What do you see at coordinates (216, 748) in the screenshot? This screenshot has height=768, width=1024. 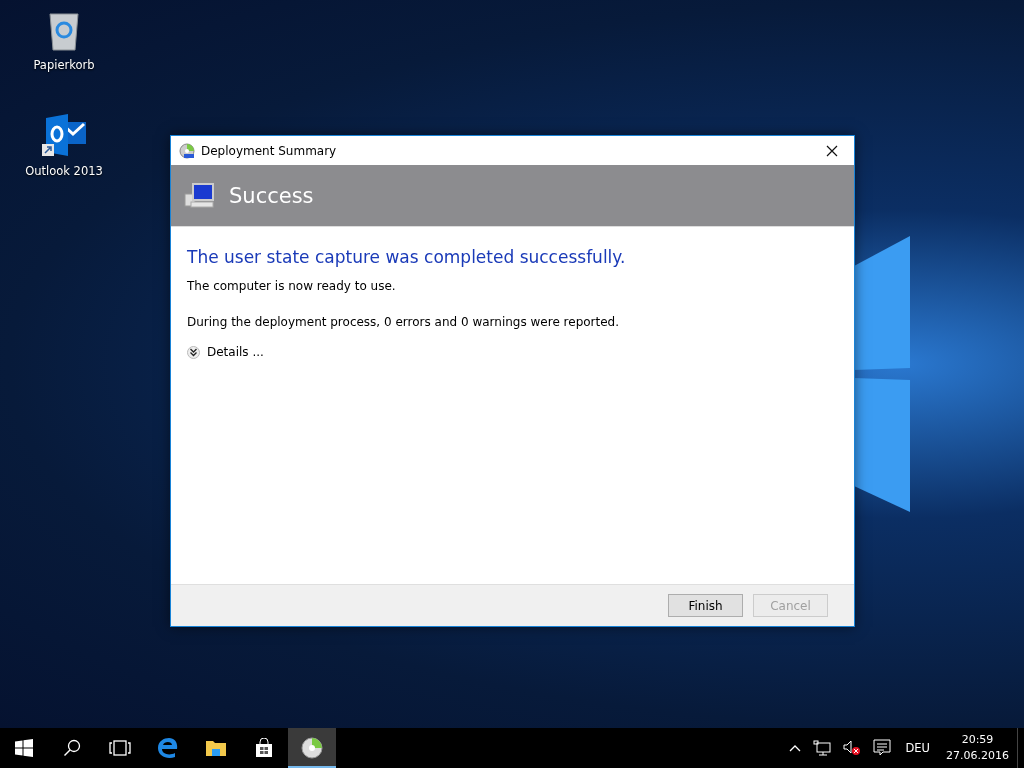 I see `folder-icon` at bounding box center [216, 748].